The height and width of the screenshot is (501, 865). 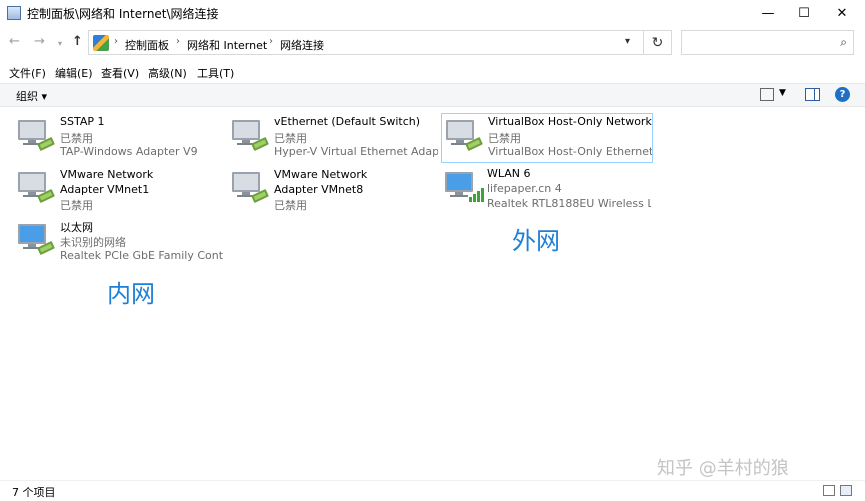 I want to click on title-bar: 控制面板\网络和 Internet\网络连接 — ☐ ✕, so click(x=432, y=13).